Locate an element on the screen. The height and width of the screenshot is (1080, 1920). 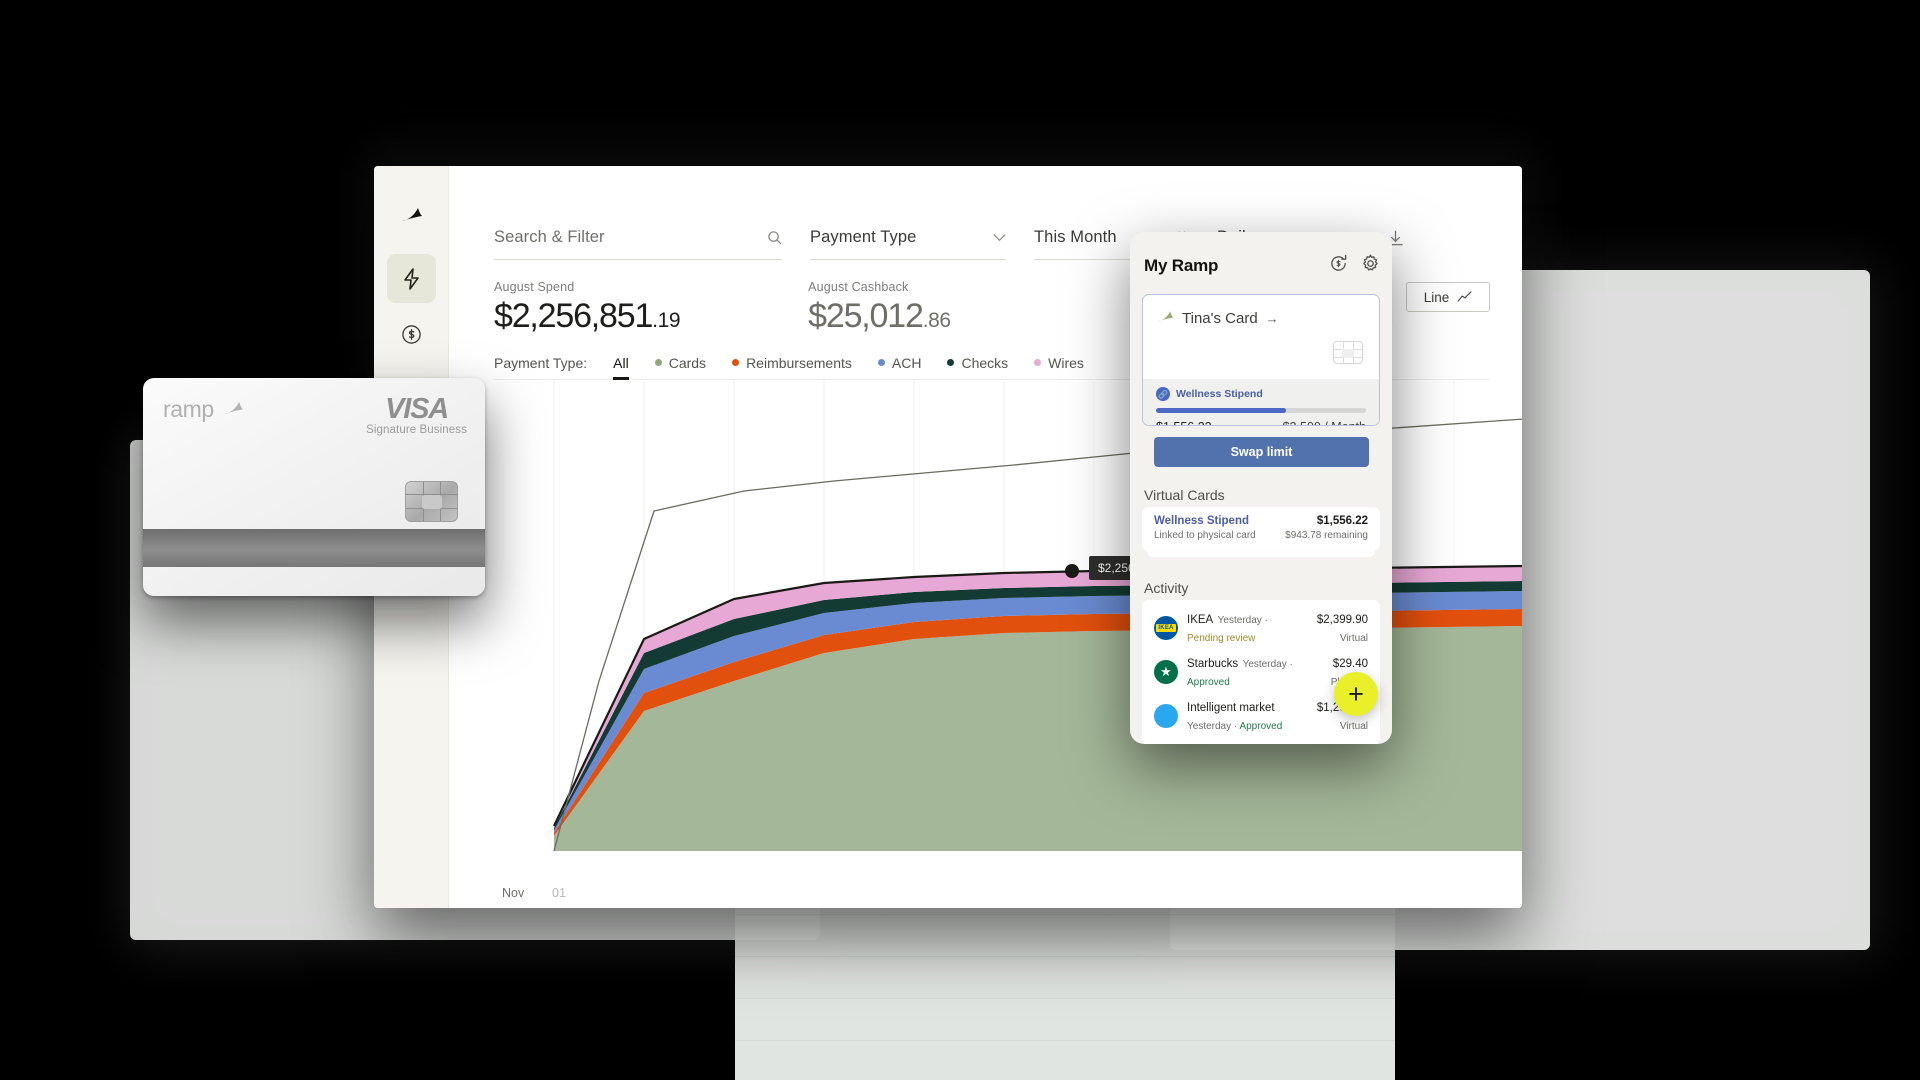
activity-meta: Yesterday · Approved is located at coordinates (1235, 726).